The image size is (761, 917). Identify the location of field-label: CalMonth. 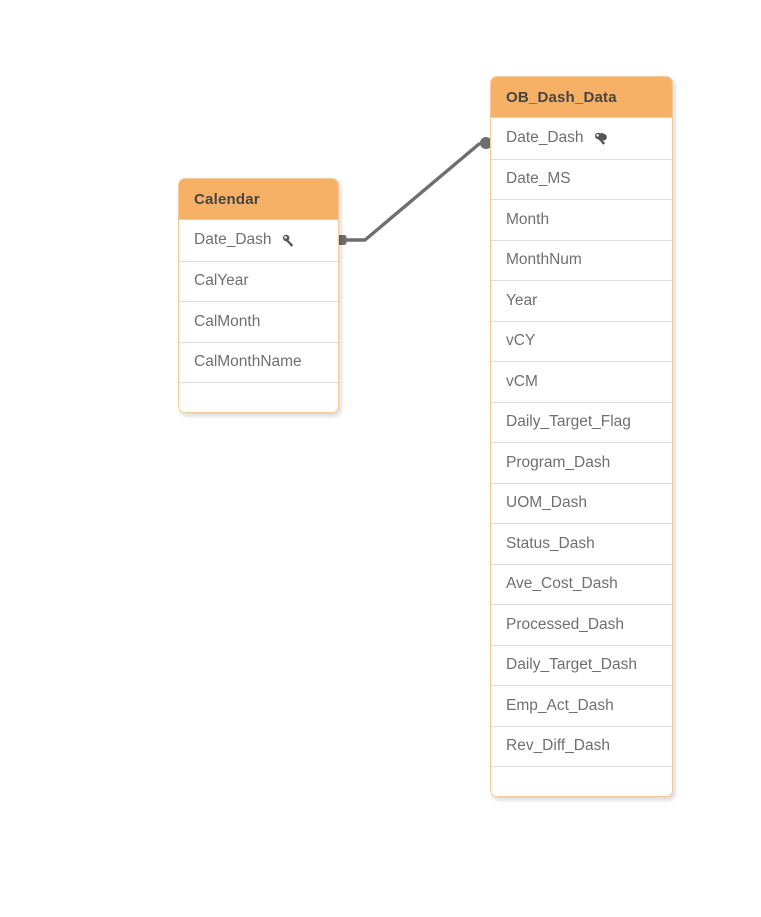
(227, 321).